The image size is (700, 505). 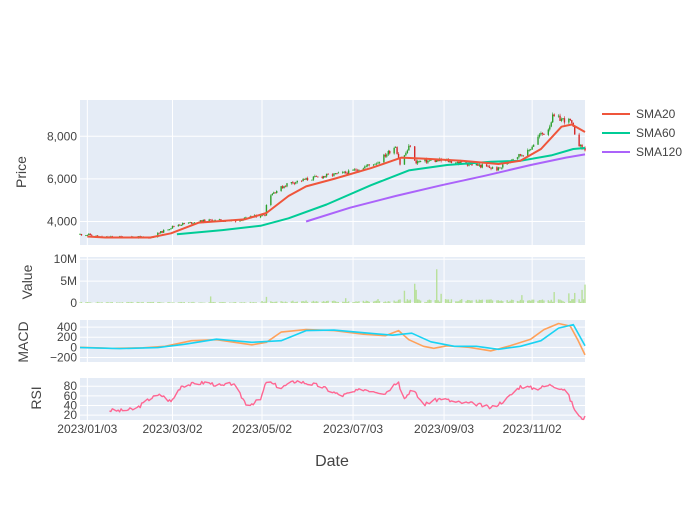 I want to click on legend-label-sma60: SMA60, so click(x=656, y=133).